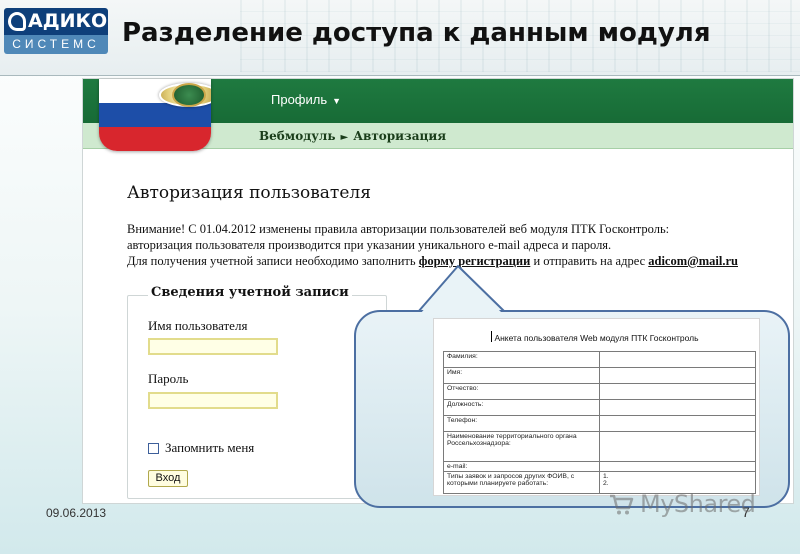 Image resolution: width=800 pixels, height=554 pixels. Describe the element at coordinates (68, 21) in the screenshot. I see `logo-top-text: АДИКОМ` at that location.